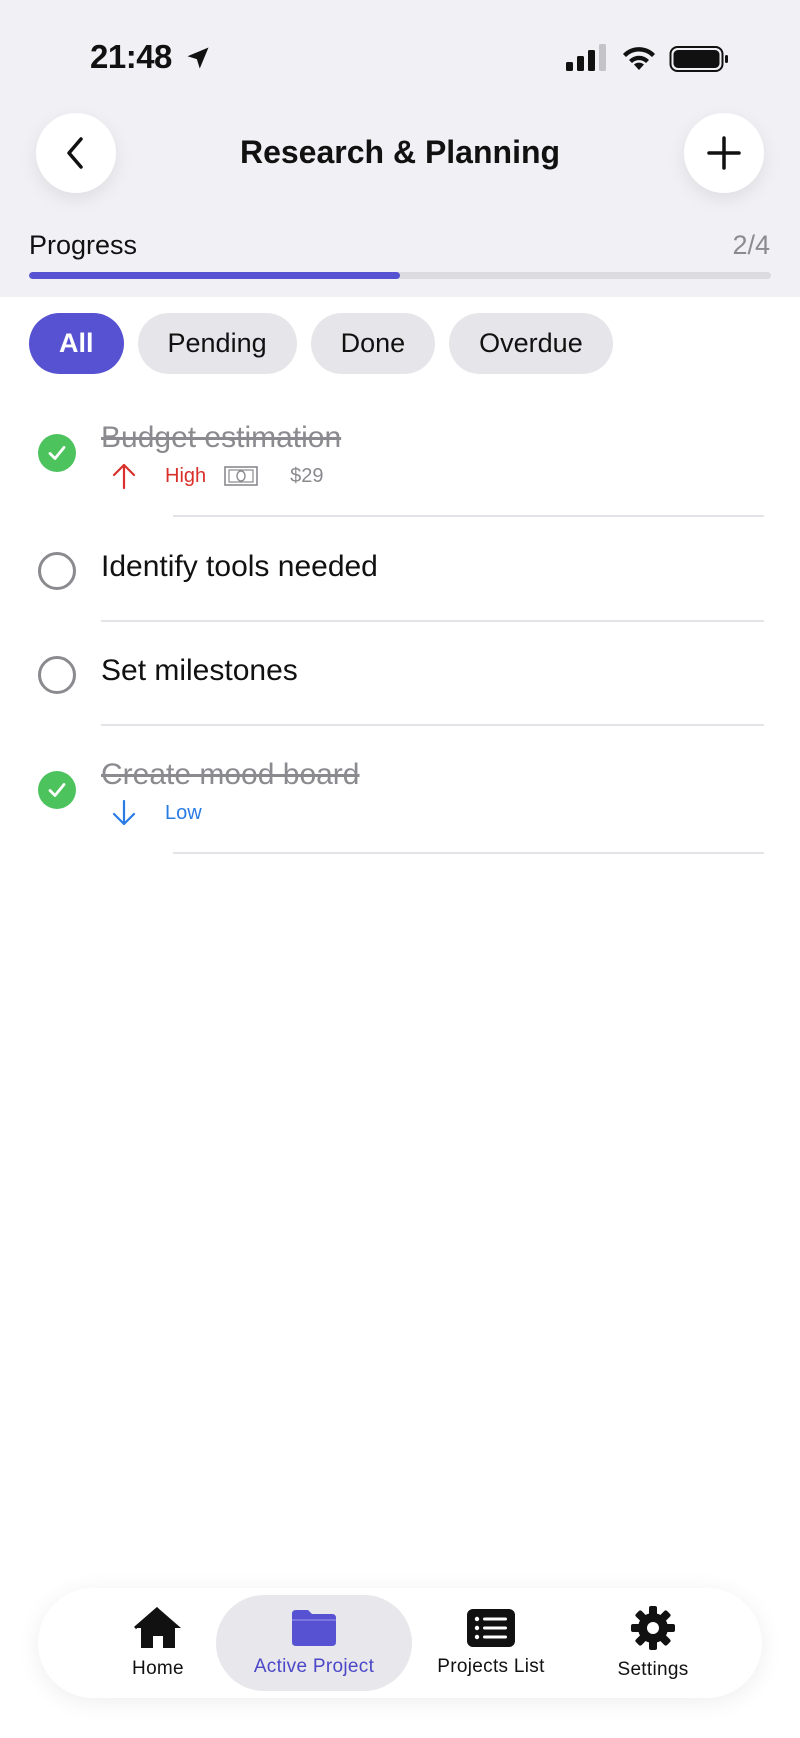 The height and width of the screenshot is (1738, 800). What do you see at coordinates (653, 1669) in the screenshot?
I see `tab-label: Settings` at bounding box center [653, 1669].